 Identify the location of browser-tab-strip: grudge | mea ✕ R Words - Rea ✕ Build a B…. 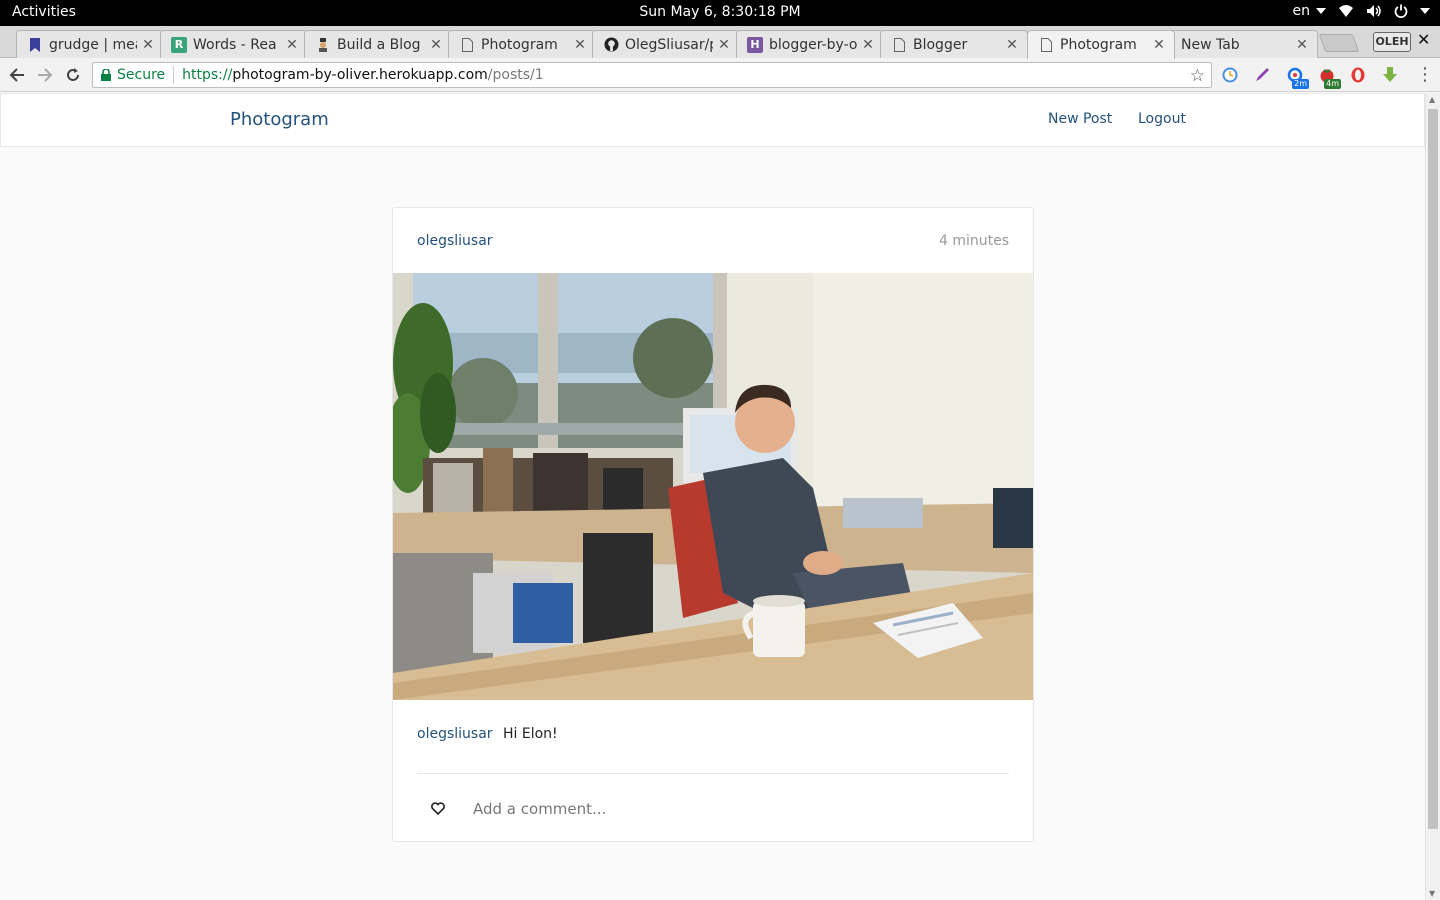
(720, 42).